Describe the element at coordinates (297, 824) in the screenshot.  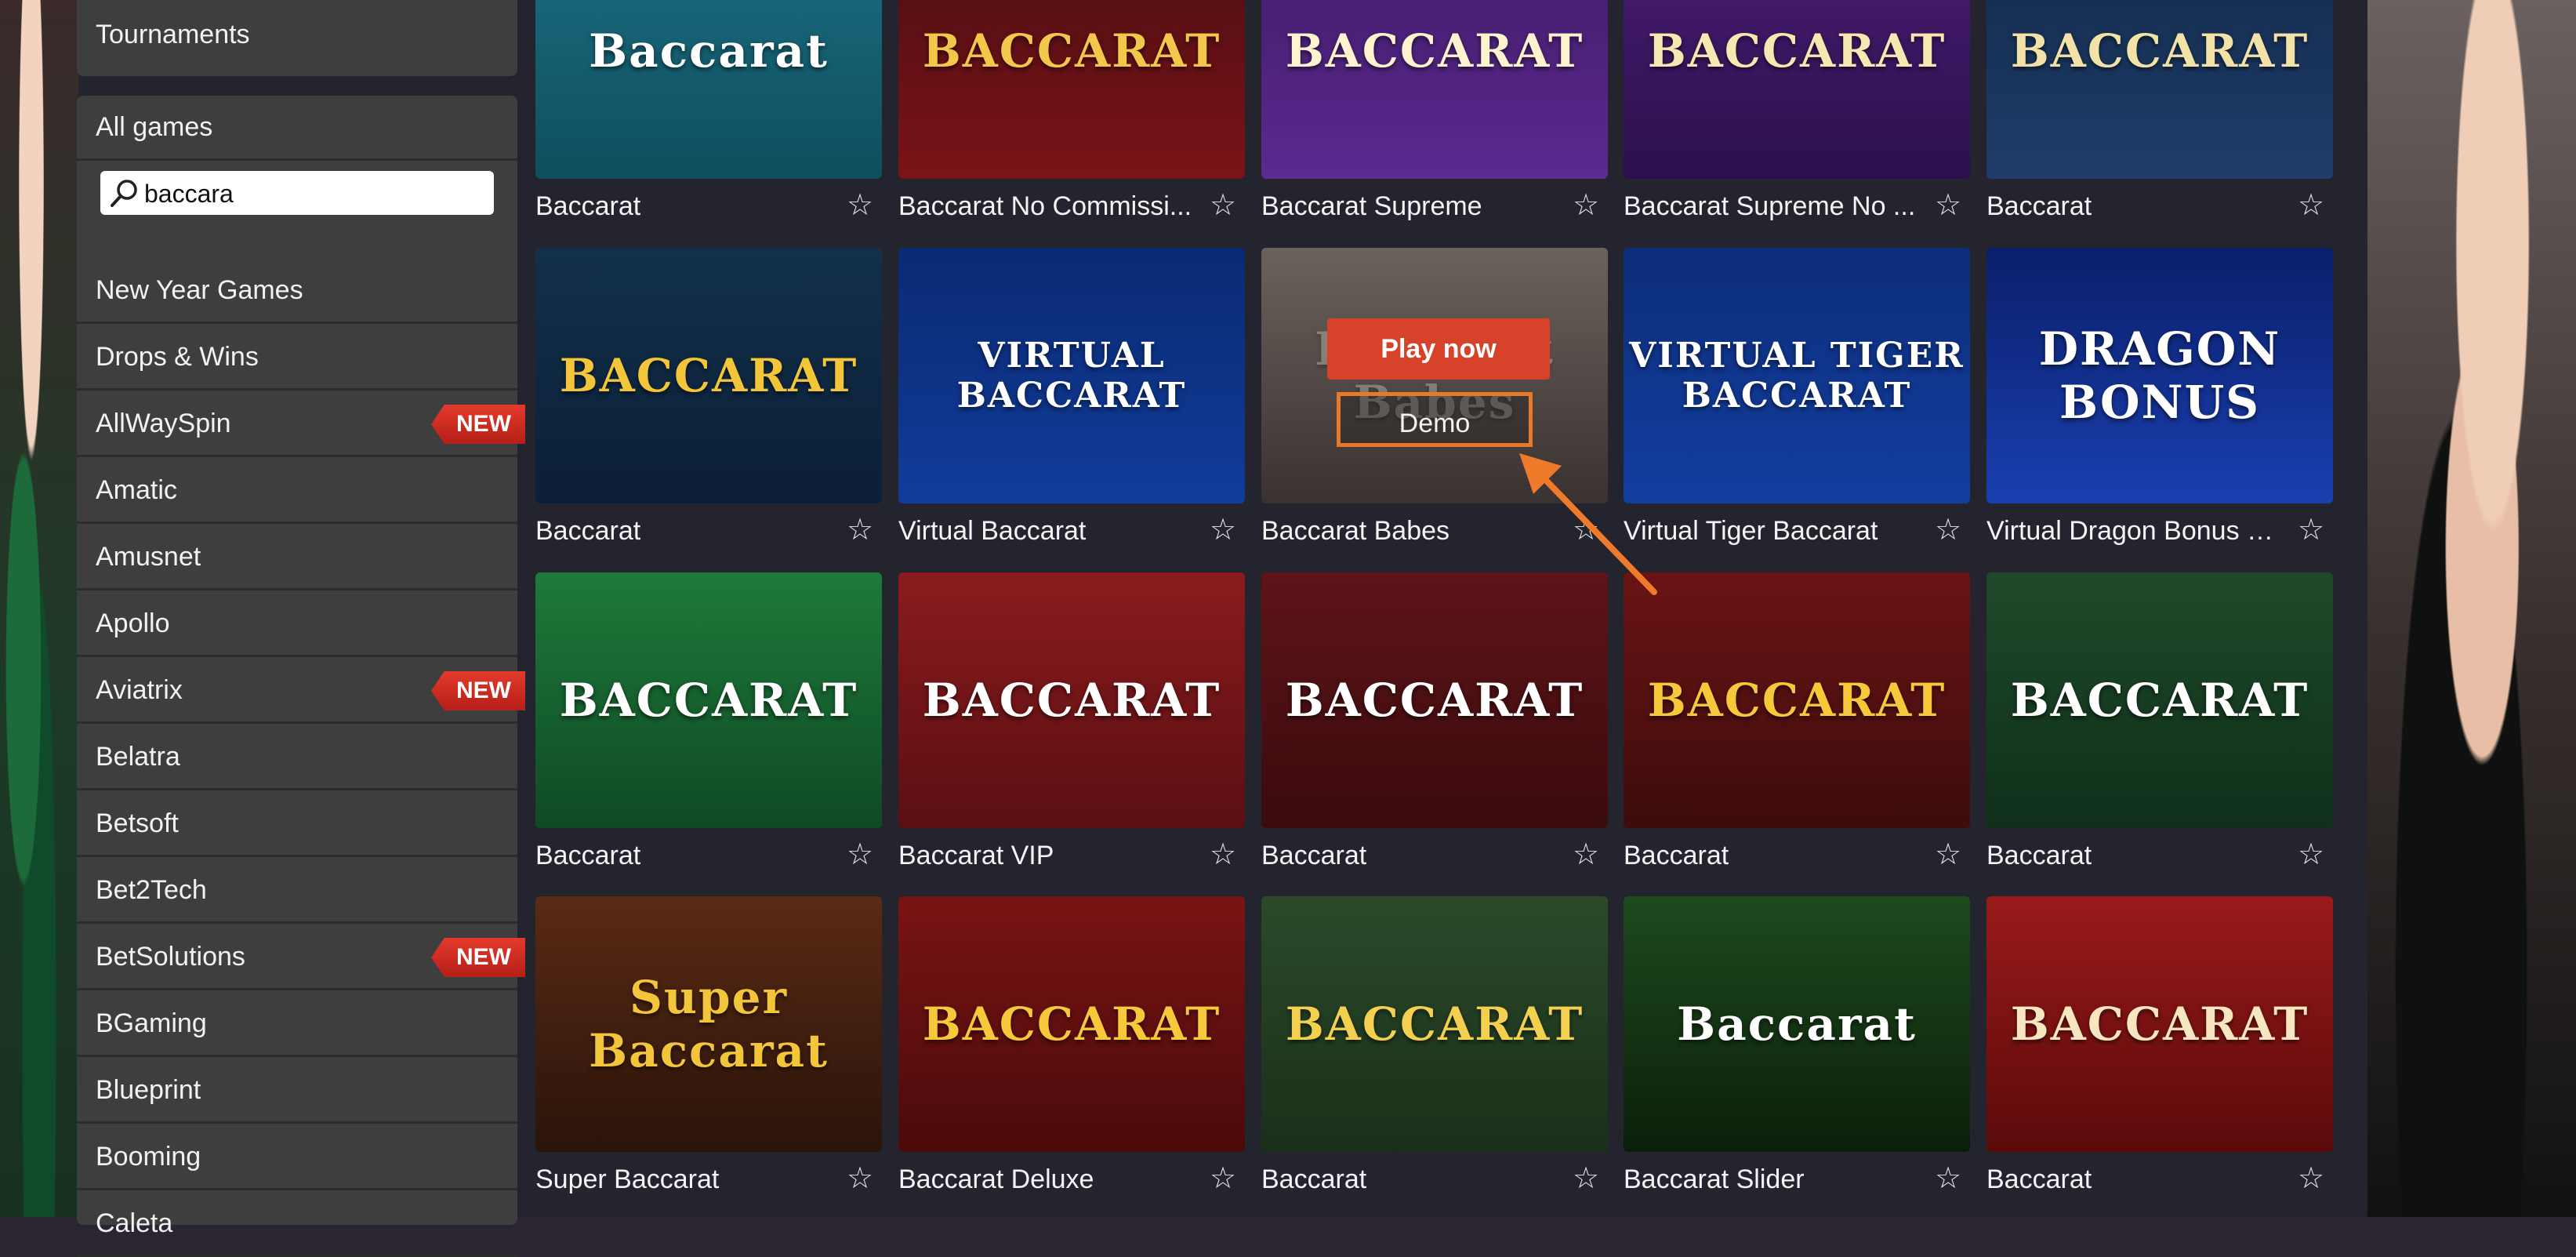
I see `sidebar-item-betsoft: Betsoft` at that location.